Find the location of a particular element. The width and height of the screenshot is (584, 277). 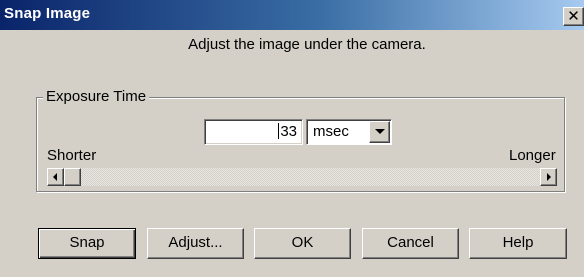

slider-thumb is located at coordinates (72, 177).